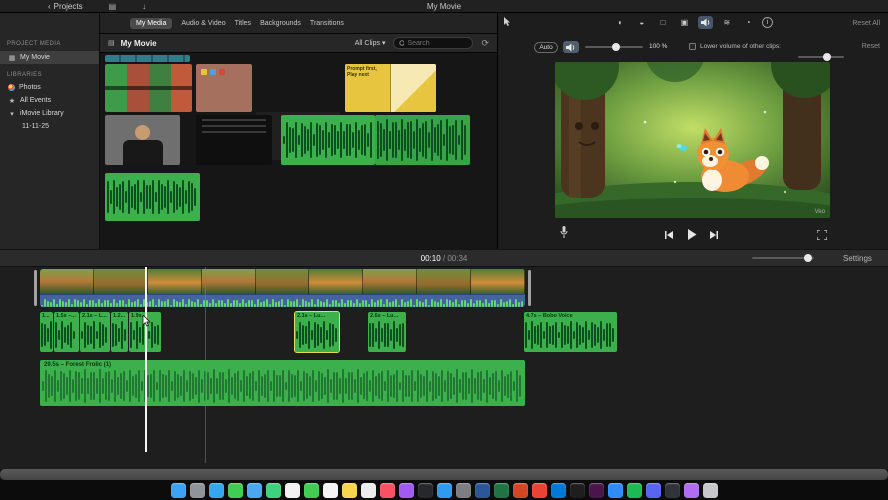 This screenshot has width=888, height=500. What do you see at coordinates (615, 490) in the screenshot?
I see `zoom-icon` at bounding box center [615, 490].